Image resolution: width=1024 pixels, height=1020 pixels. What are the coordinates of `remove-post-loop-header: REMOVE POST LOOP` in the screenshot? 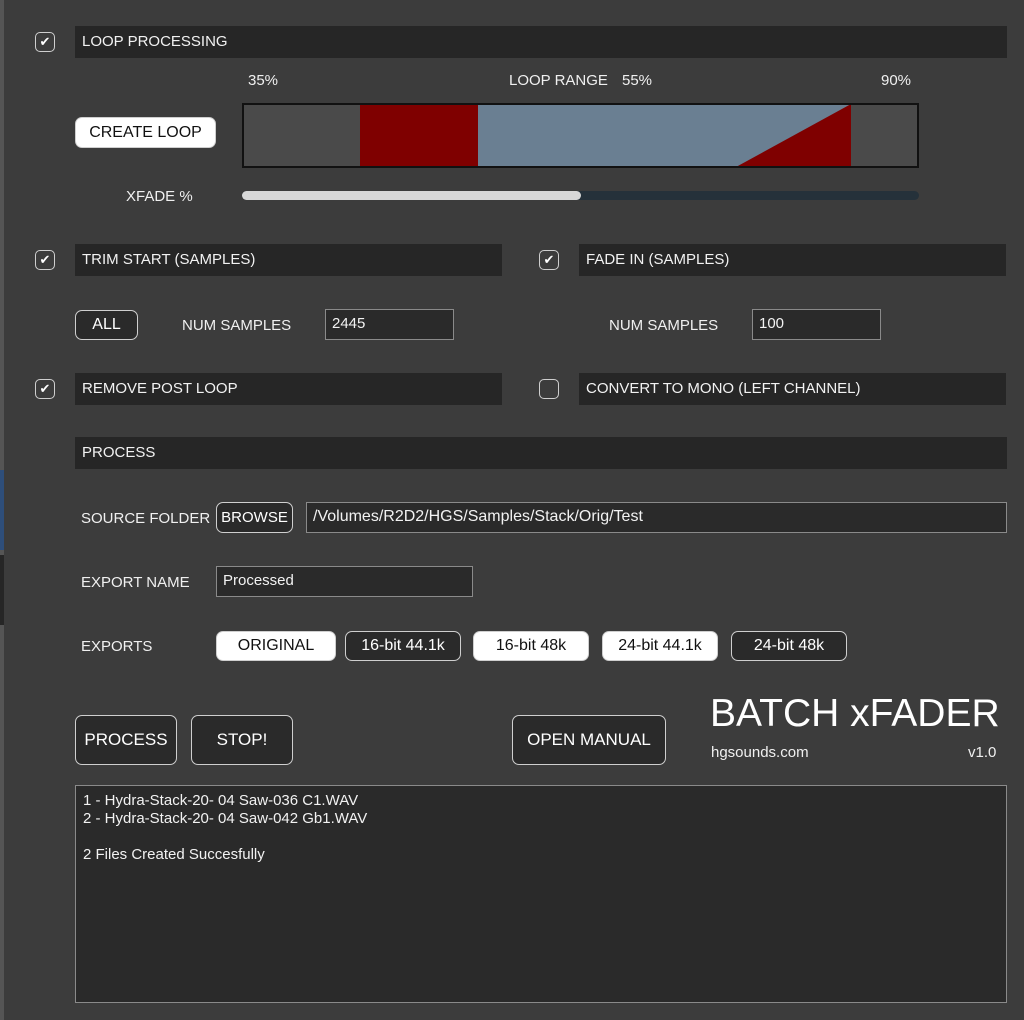 It's located at (288, 389).